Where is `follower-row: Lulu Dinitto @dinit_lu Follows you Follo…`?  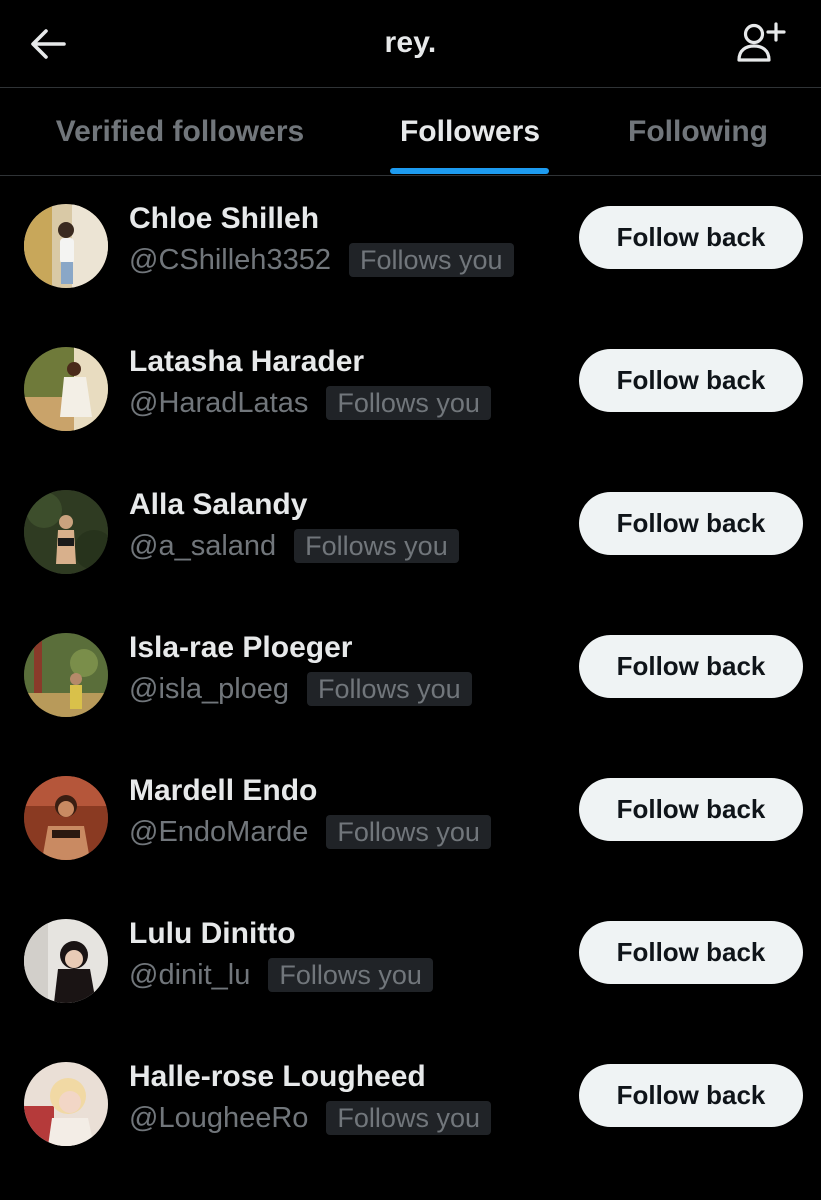 follower-row: Lulu Dinitto @dinit_lu Follows you Follo… is located at coordinates (410, 962).